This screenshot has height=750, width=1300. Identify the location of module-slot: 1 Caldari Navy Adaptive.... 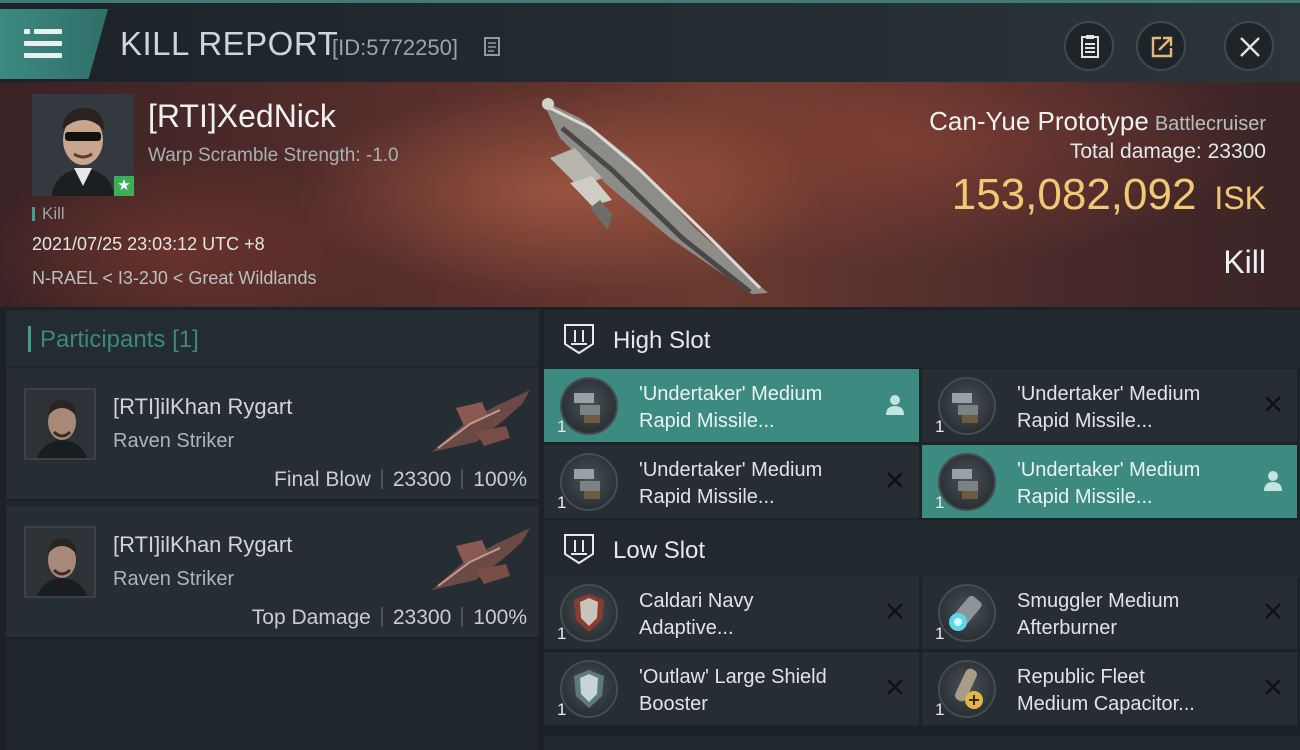
(731, 612).